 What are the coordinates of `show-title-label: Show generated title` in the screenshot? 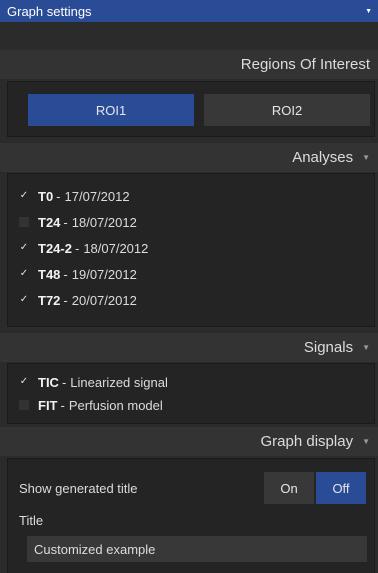 It's located at (78, 488).